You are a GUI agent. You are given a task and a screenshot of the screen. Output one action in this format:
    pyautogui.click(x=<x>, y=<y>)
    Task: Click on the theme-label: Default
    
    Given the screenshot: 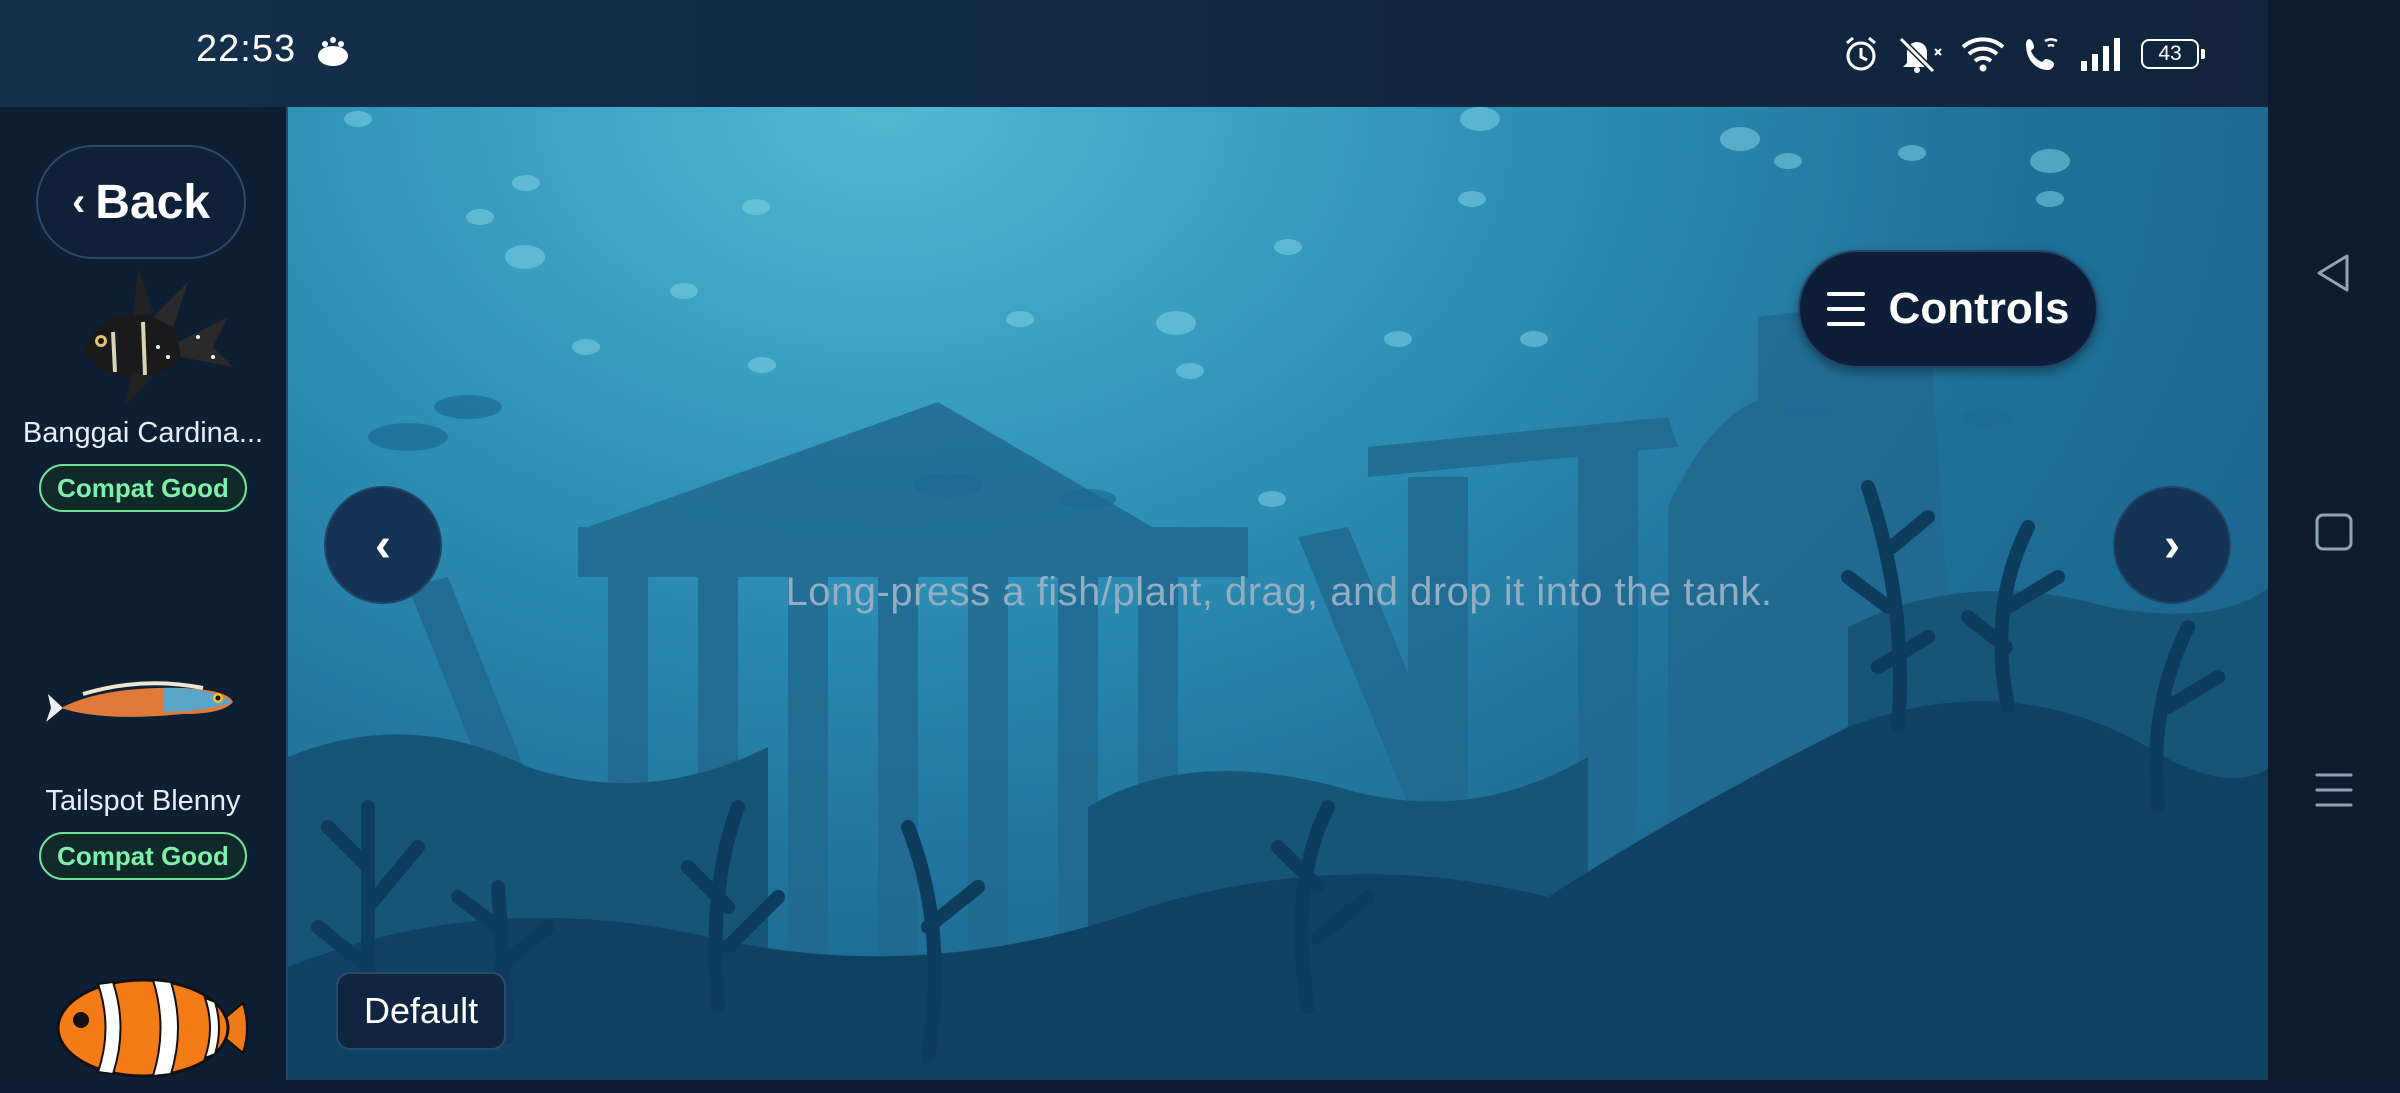 What is the action you would take?
    pyautogui.click(x=421, y=1010)
    